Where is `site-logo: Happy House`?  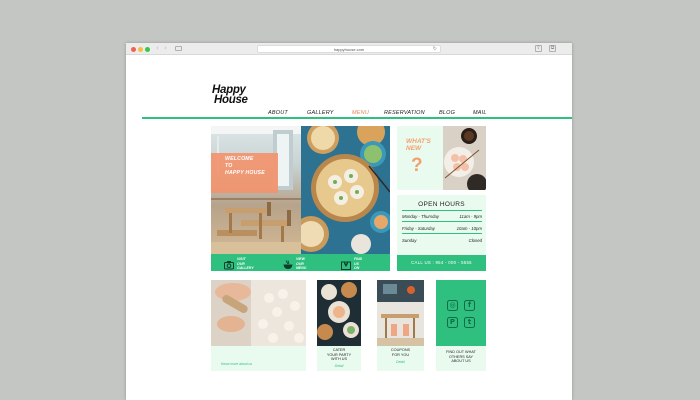 site-logo: Happy House is located at coordinates (230, 95).